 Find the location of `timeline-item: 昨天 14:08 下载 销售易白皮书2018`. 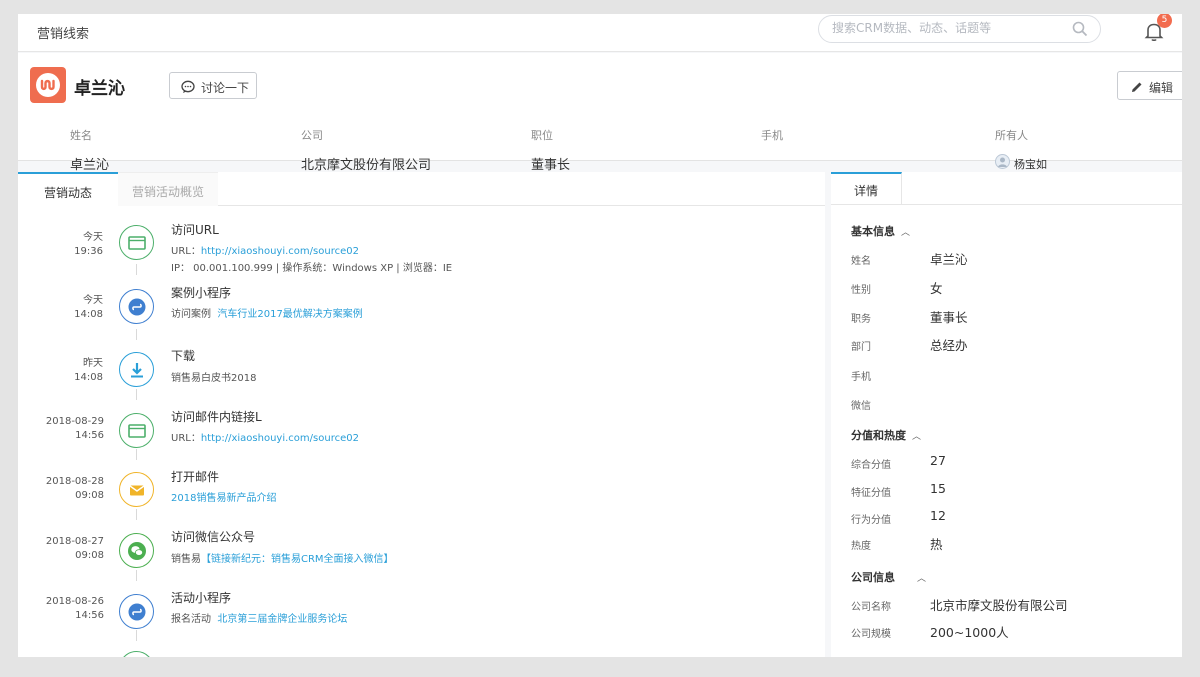

timeline-item: 昨天 14:08 下载 销售易白皮书2018 is located at coordinates (421, 379).